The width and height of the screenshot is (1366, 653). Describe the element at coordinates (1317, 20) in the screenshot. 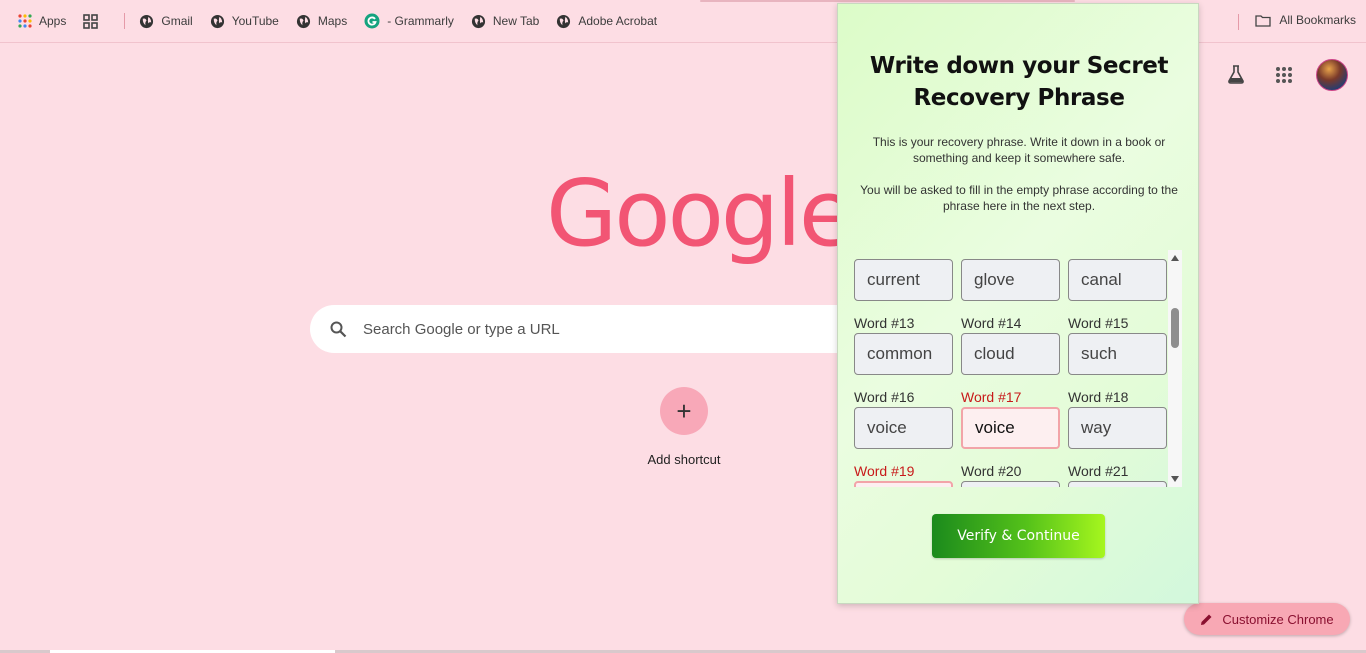

I see `all-bookmarks-label: All Bookmarks` at that location.